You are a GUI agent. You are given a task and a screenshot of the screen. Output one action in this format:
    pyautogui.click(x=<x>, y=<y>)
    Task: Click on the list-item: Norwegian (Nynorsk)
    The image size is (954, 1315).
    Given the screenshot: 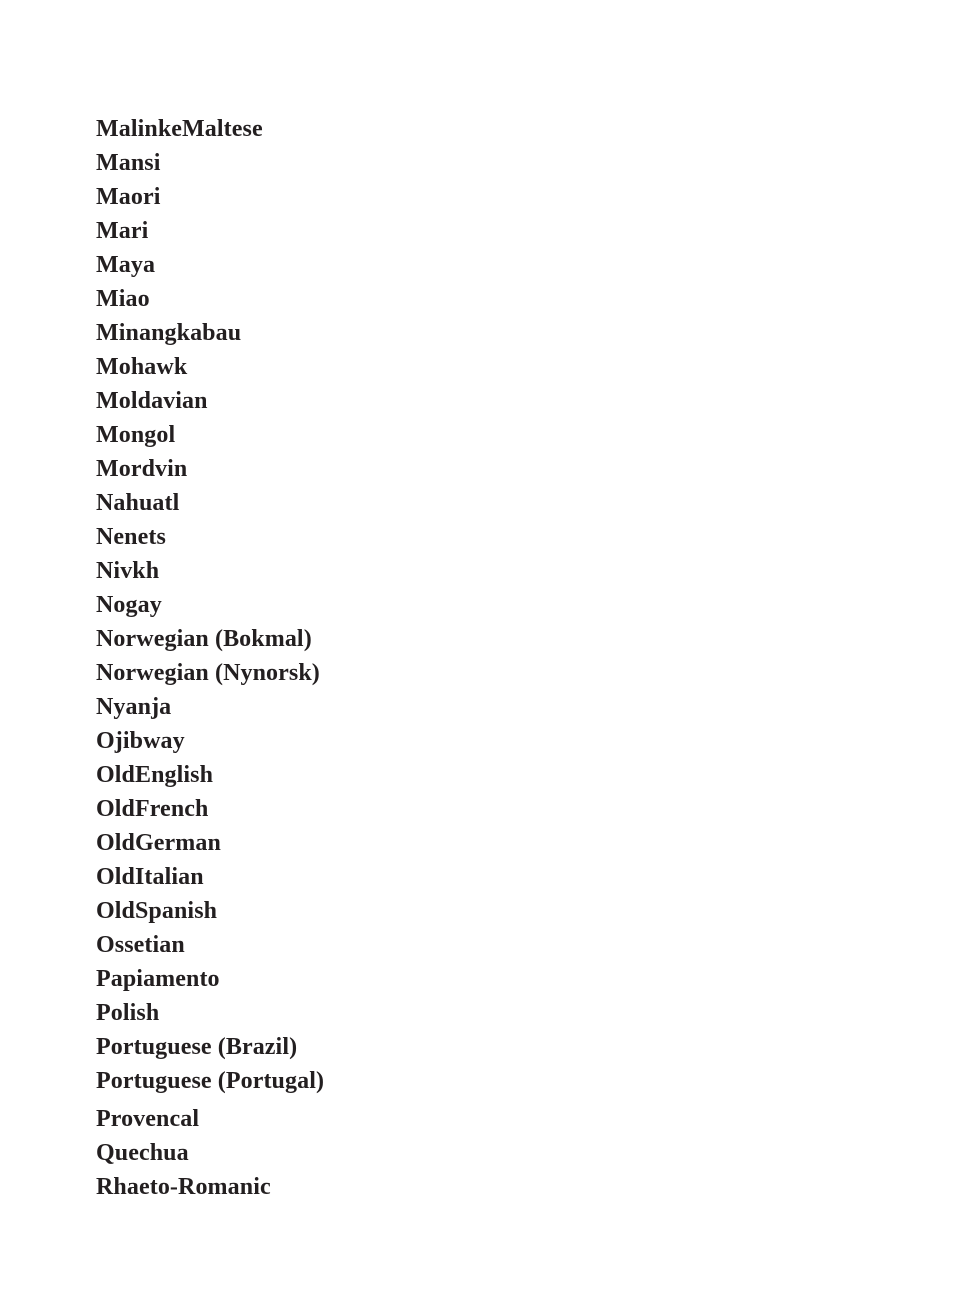 What is the action you would take?
    pyautogui.click(x=208, y=673)
    